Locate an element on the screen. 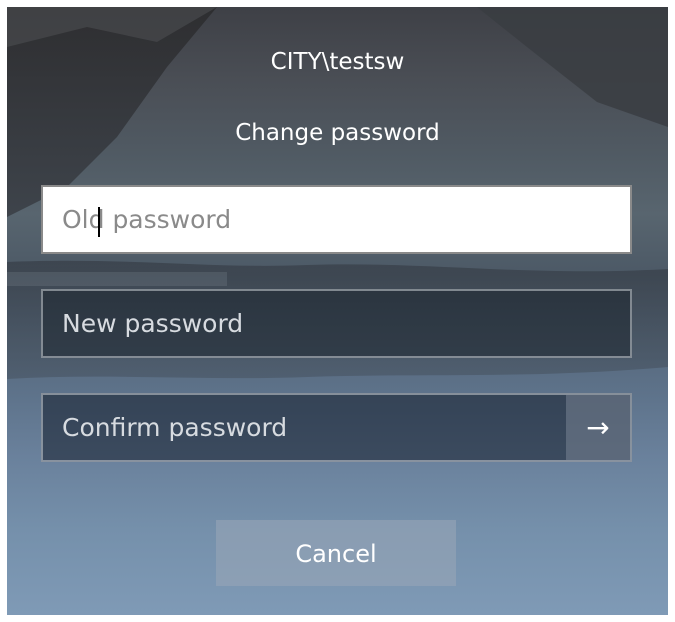  old-password-field is located at coordinates (336, 219).